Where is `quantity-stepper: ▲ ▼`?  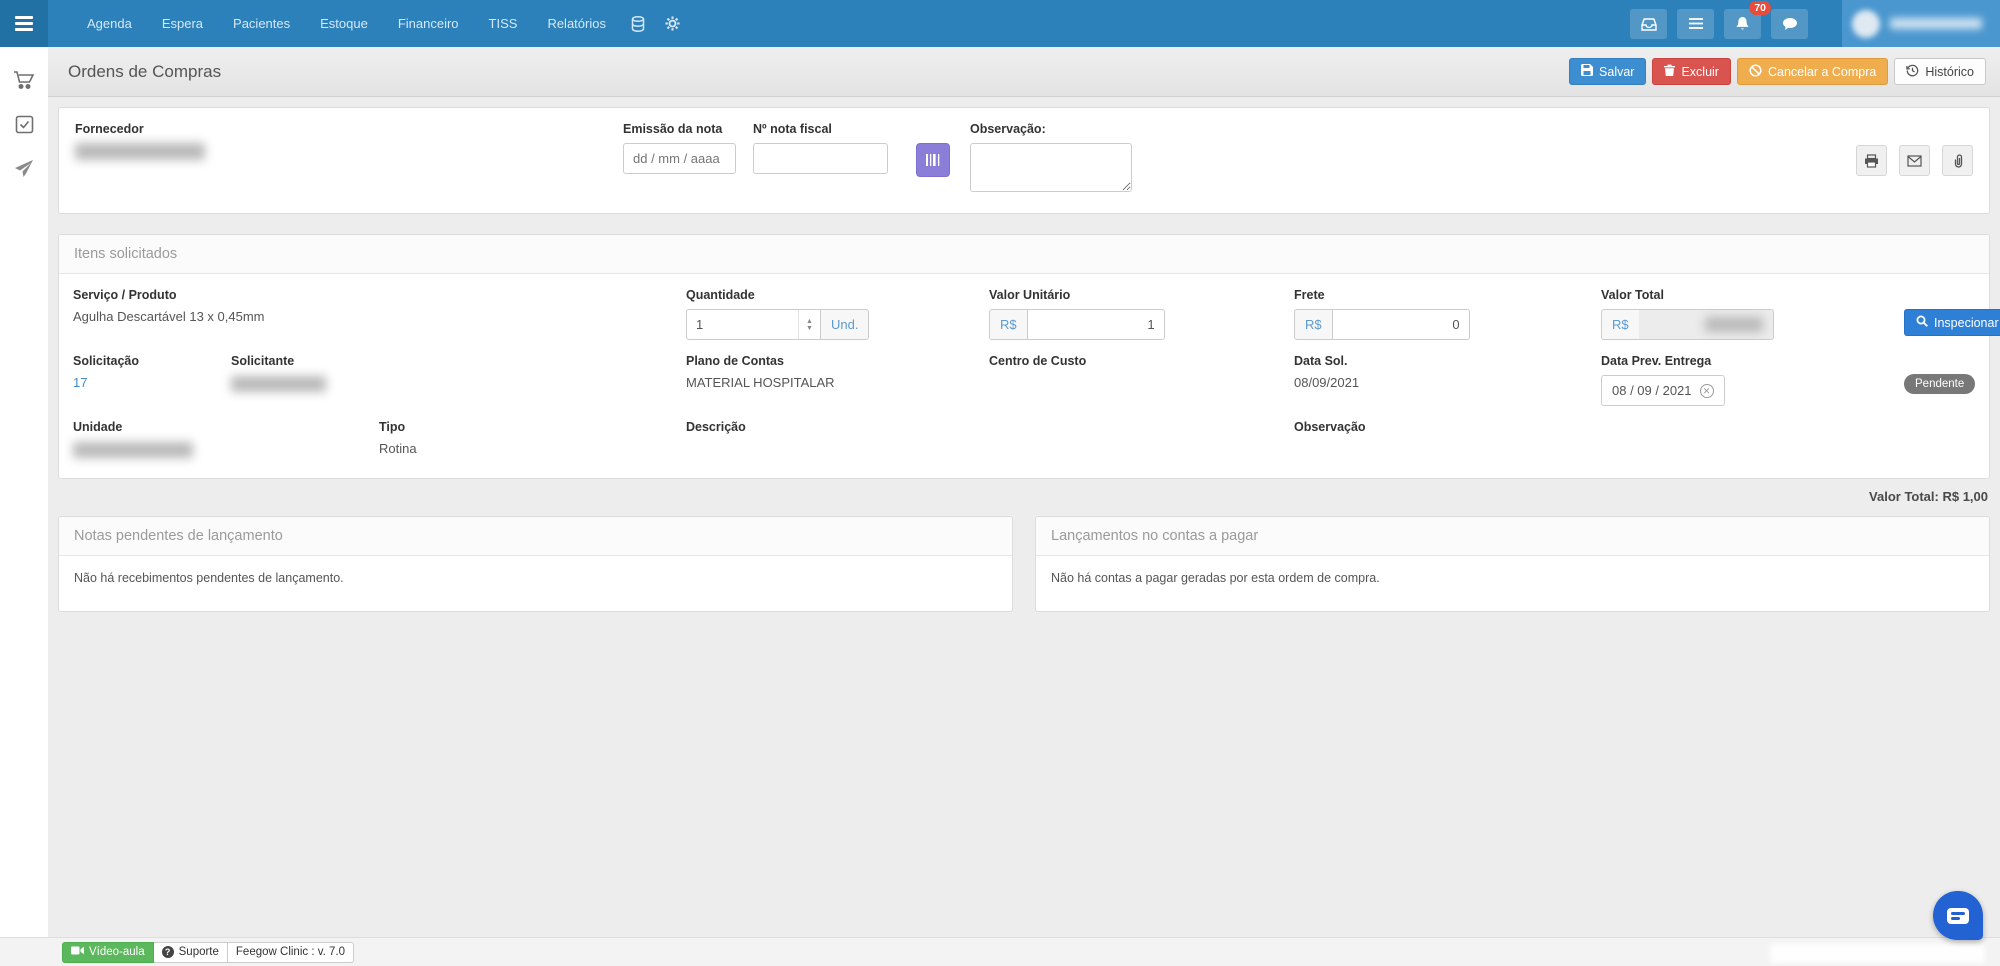 quantity-stepper: ▲ ▼ is located at coordinates (809, 324).